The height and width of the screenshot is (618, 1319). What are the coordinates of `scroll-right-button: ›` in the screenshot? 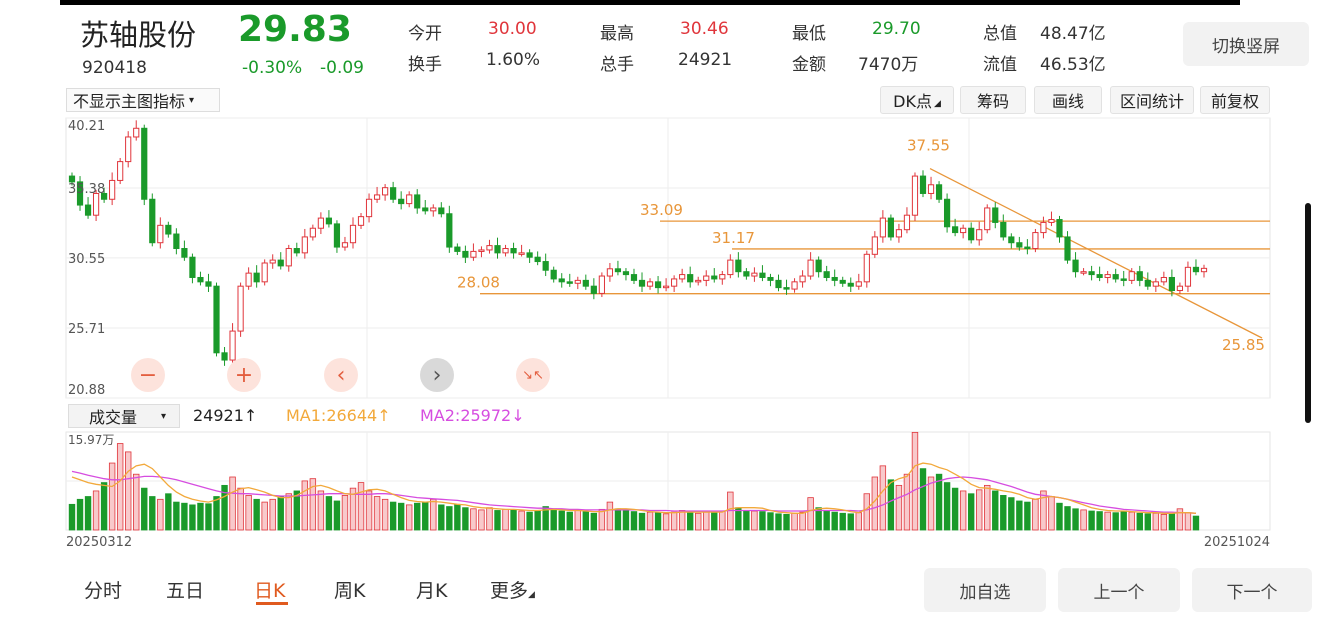 It's located at (437, 375).